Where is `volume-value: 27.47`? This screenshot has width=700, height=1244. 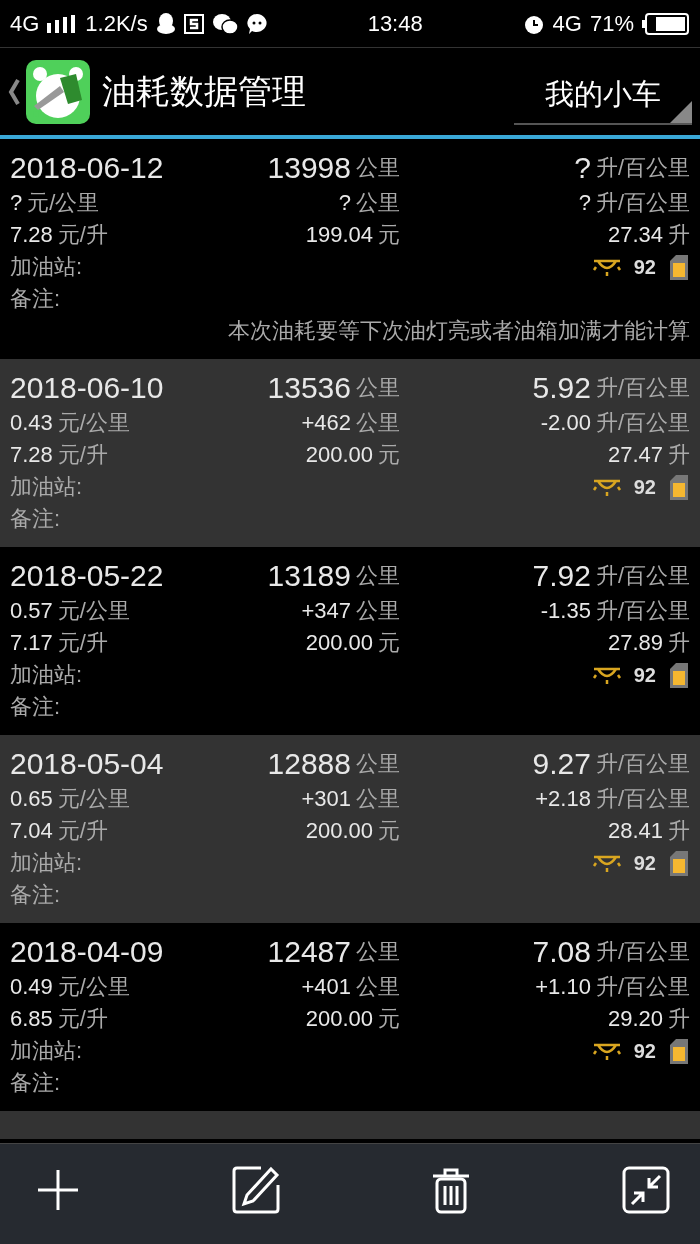
volume-value: 27.47 is located at coordinates (635, 455).